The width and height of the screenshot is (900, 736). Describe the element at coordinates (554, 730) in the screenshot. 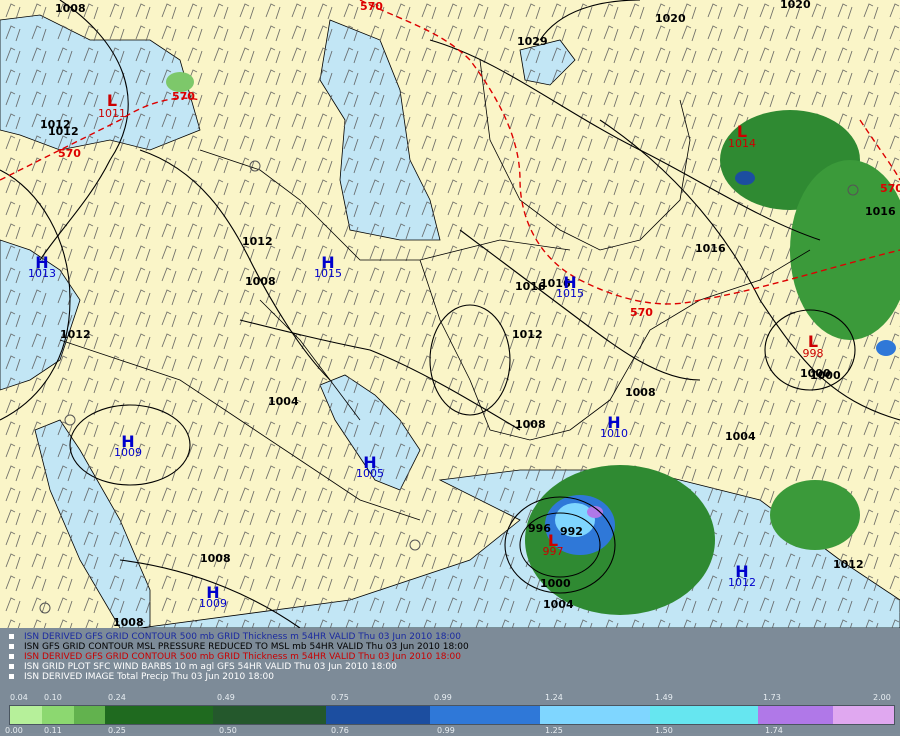

I see `colorbar-tick-label: 1.25` at that location.